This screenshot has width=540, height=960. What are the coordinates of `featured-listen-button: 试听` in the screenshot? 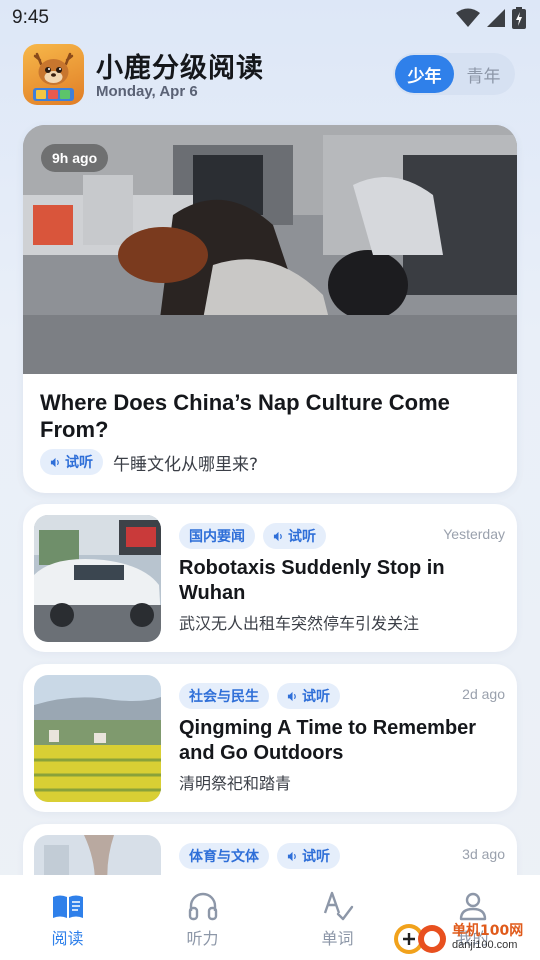 It's located at (71, 462).